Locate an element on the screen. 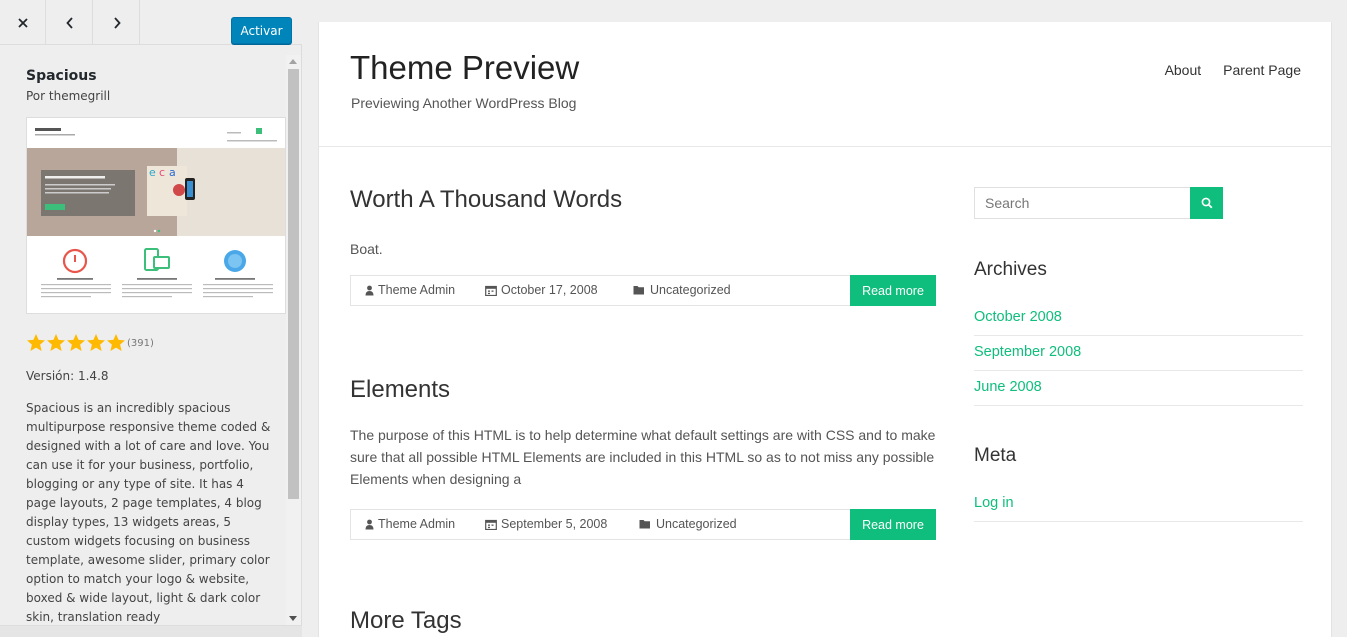  search-input is located at coordinates (1083, 203).